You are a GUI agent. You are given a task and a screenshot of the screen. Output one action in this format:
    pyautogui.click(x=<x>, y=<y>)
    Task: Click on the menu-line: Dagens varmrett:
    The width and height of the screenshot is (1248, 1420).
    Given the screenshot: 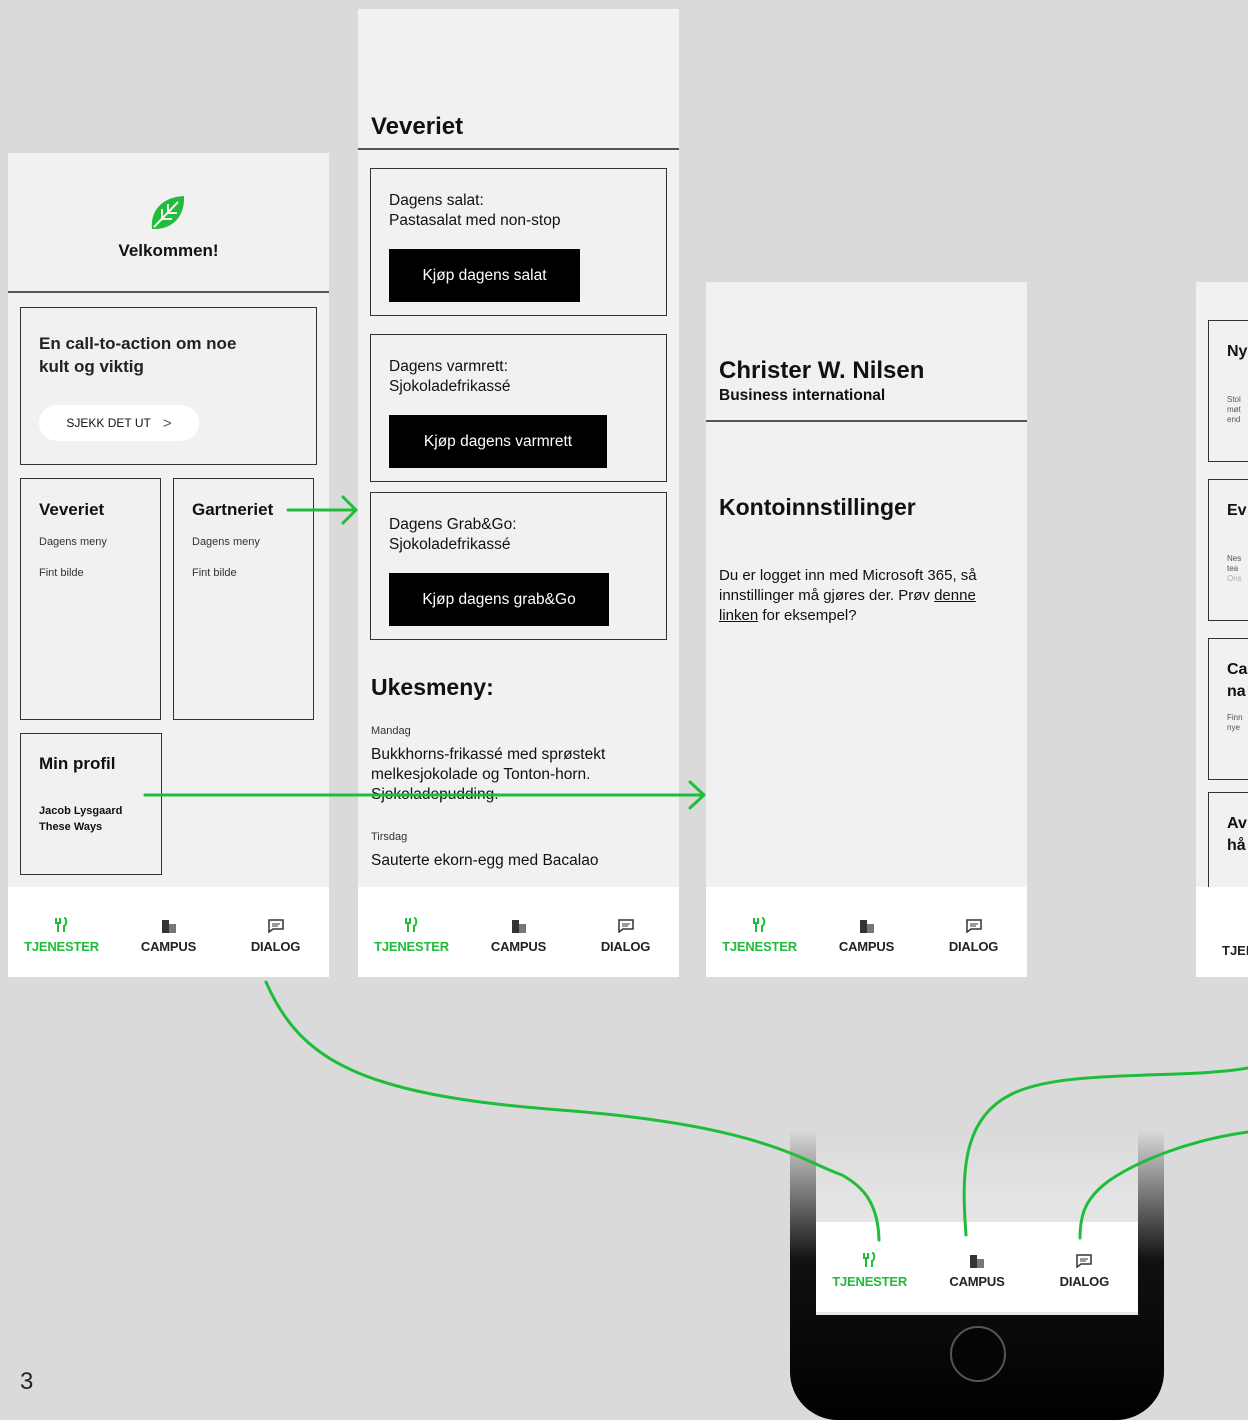 What is the action you would take?
    pyautogui.click(x=448, y=366)
    